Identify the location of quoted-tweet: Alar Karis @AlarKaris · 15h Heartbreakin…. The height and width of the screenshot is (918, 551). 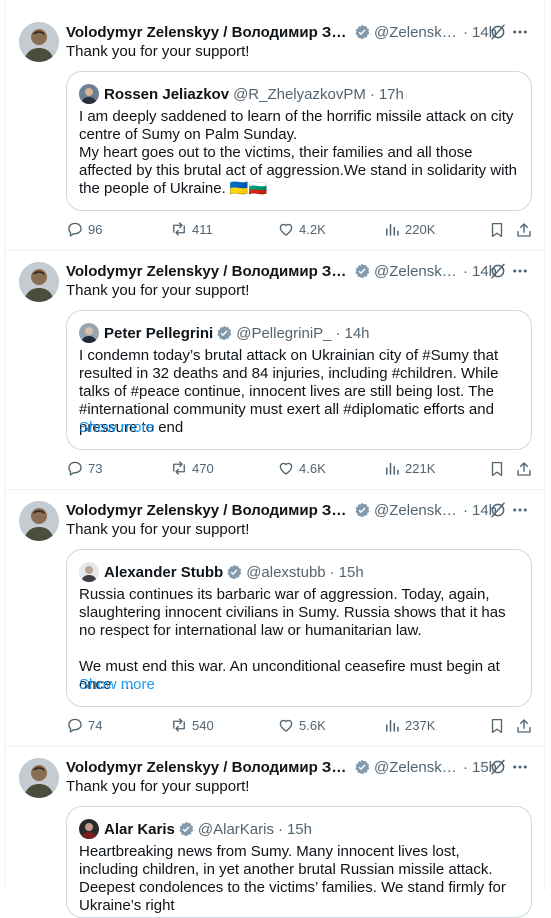
(299, 862).